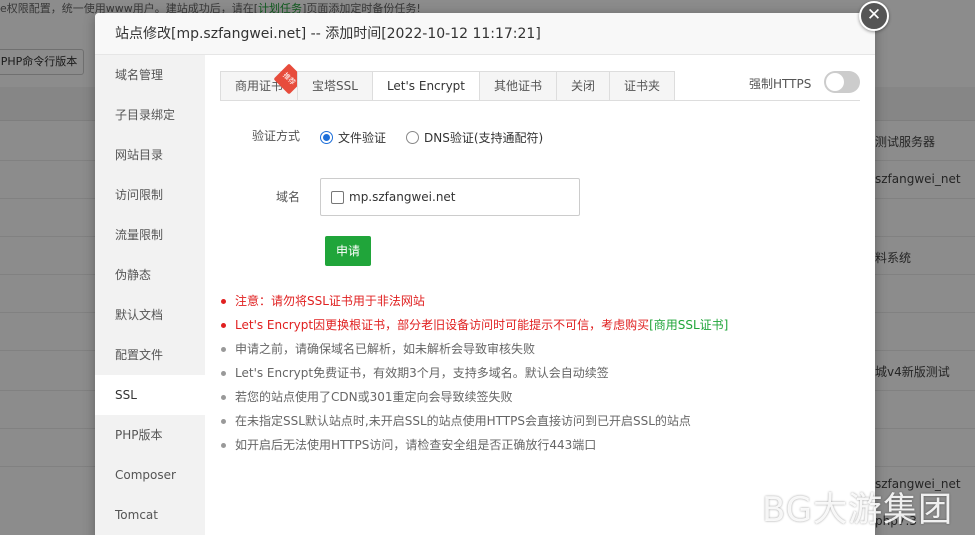 The height and width of the screenshot is (535, 975). Describe the element at coordinates (835, 82) in the screenshot. I see `toggle-knob` at that location.